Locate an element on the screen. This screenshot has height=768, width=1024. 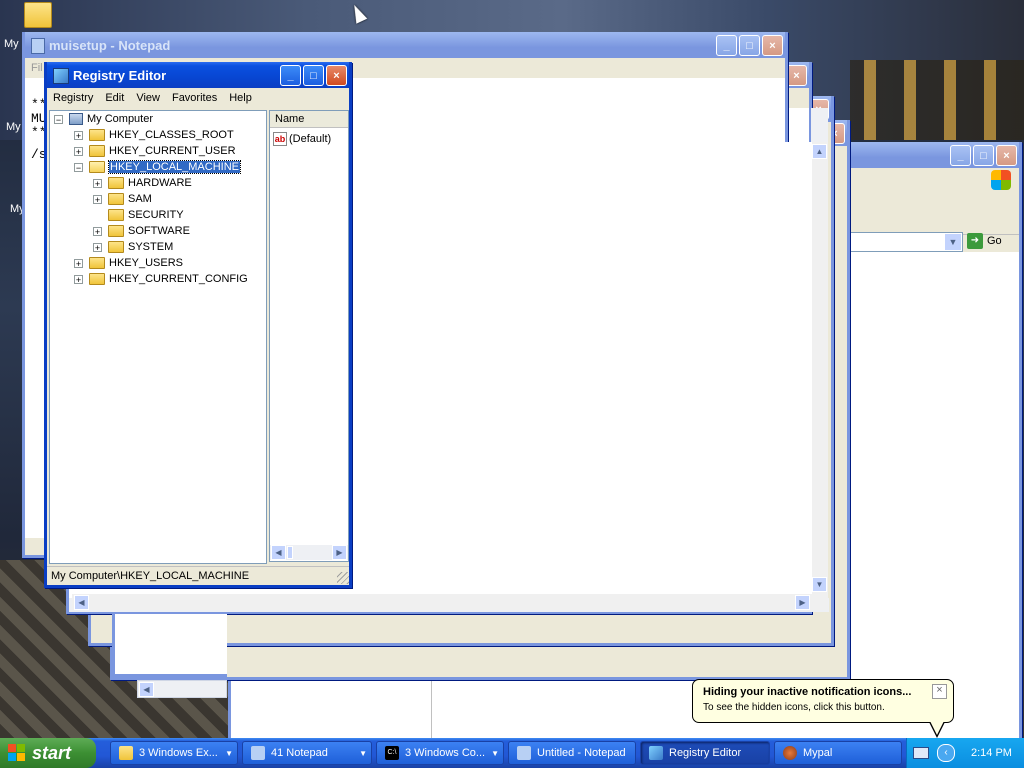
start-button: start is located at coordinates (48, 753).